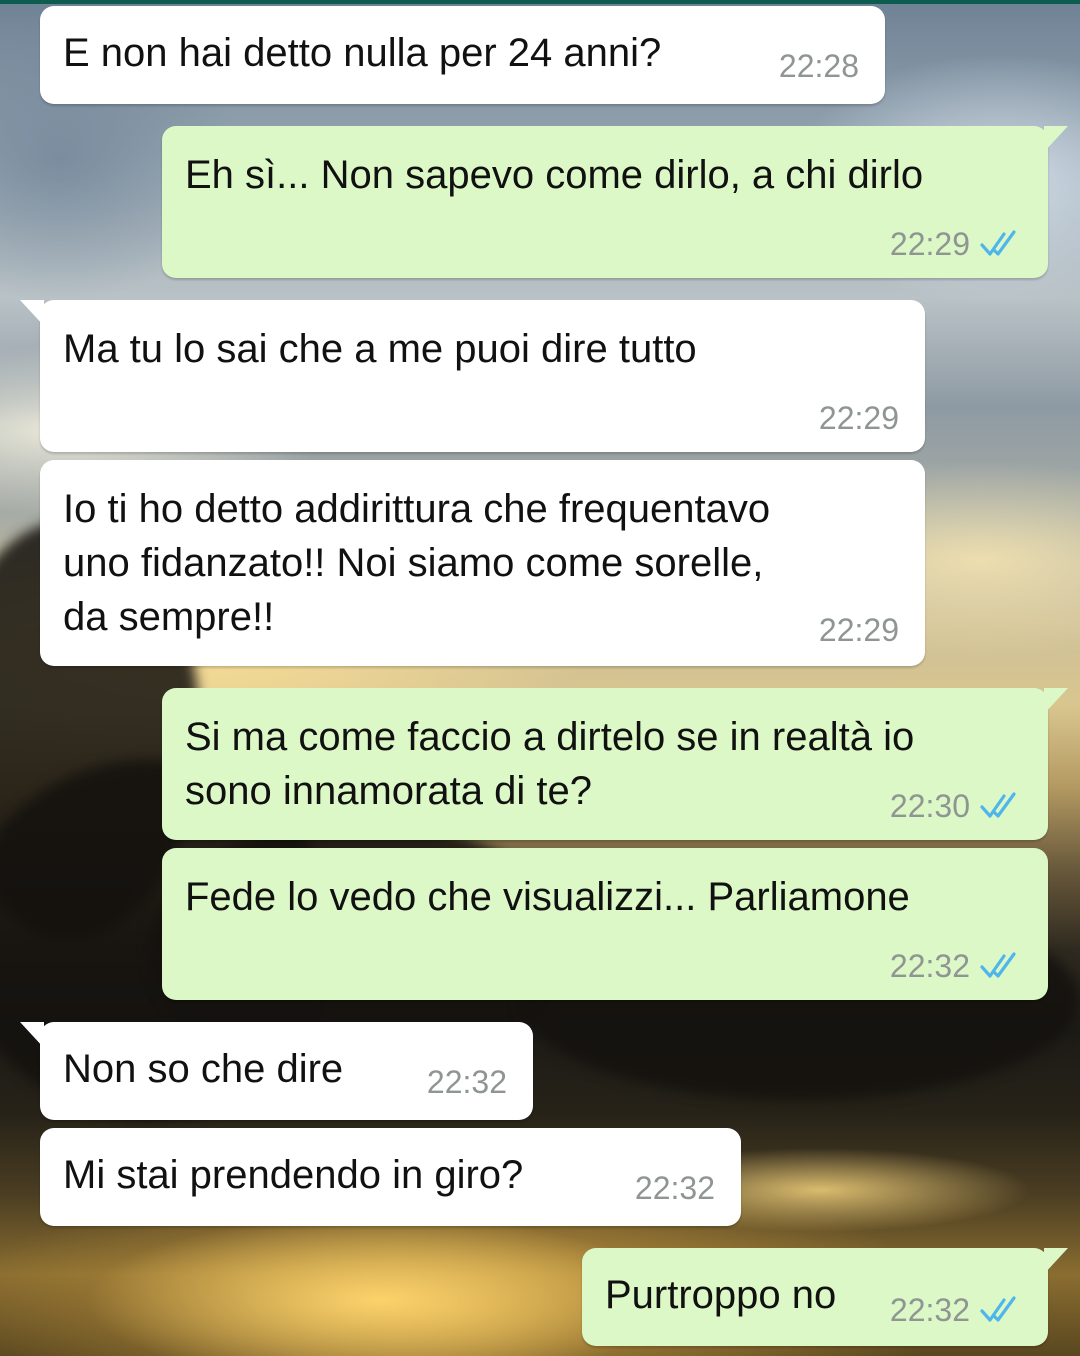 The height and width of the screenshot is (1356, 1080). What do you see at coordinates (721, 1295) in the screenshot?
I see `message-text: Purtroppo no` at bounding box center [721, 1295].